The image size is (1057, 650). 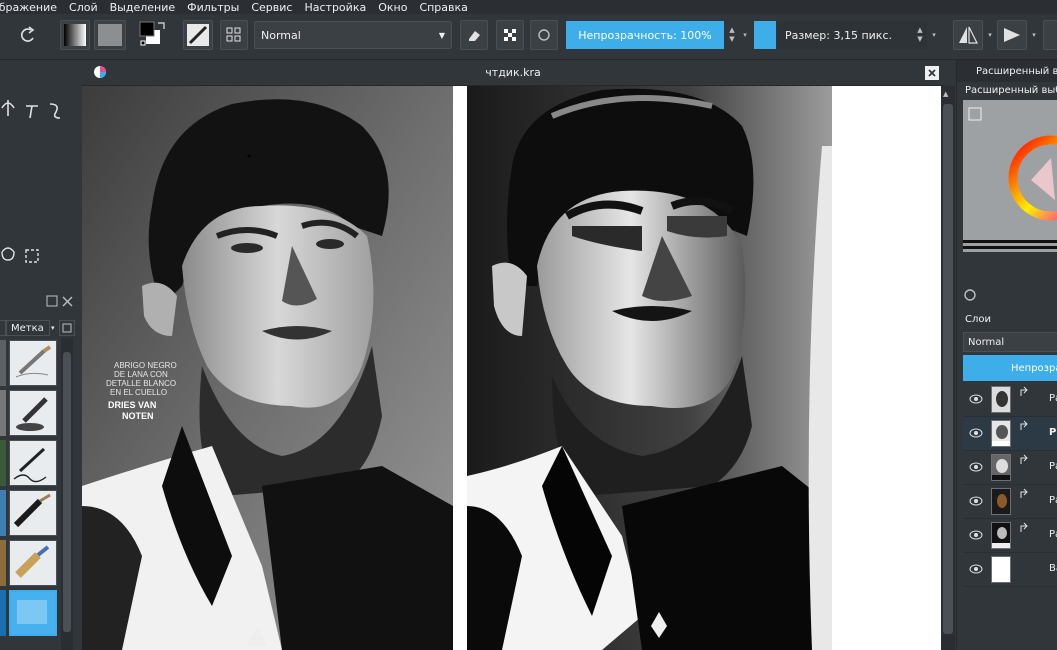 What do you see at coordinates (33, 413) in the screenshot?
I see `preset-marker` at bounding box center [33, 413].